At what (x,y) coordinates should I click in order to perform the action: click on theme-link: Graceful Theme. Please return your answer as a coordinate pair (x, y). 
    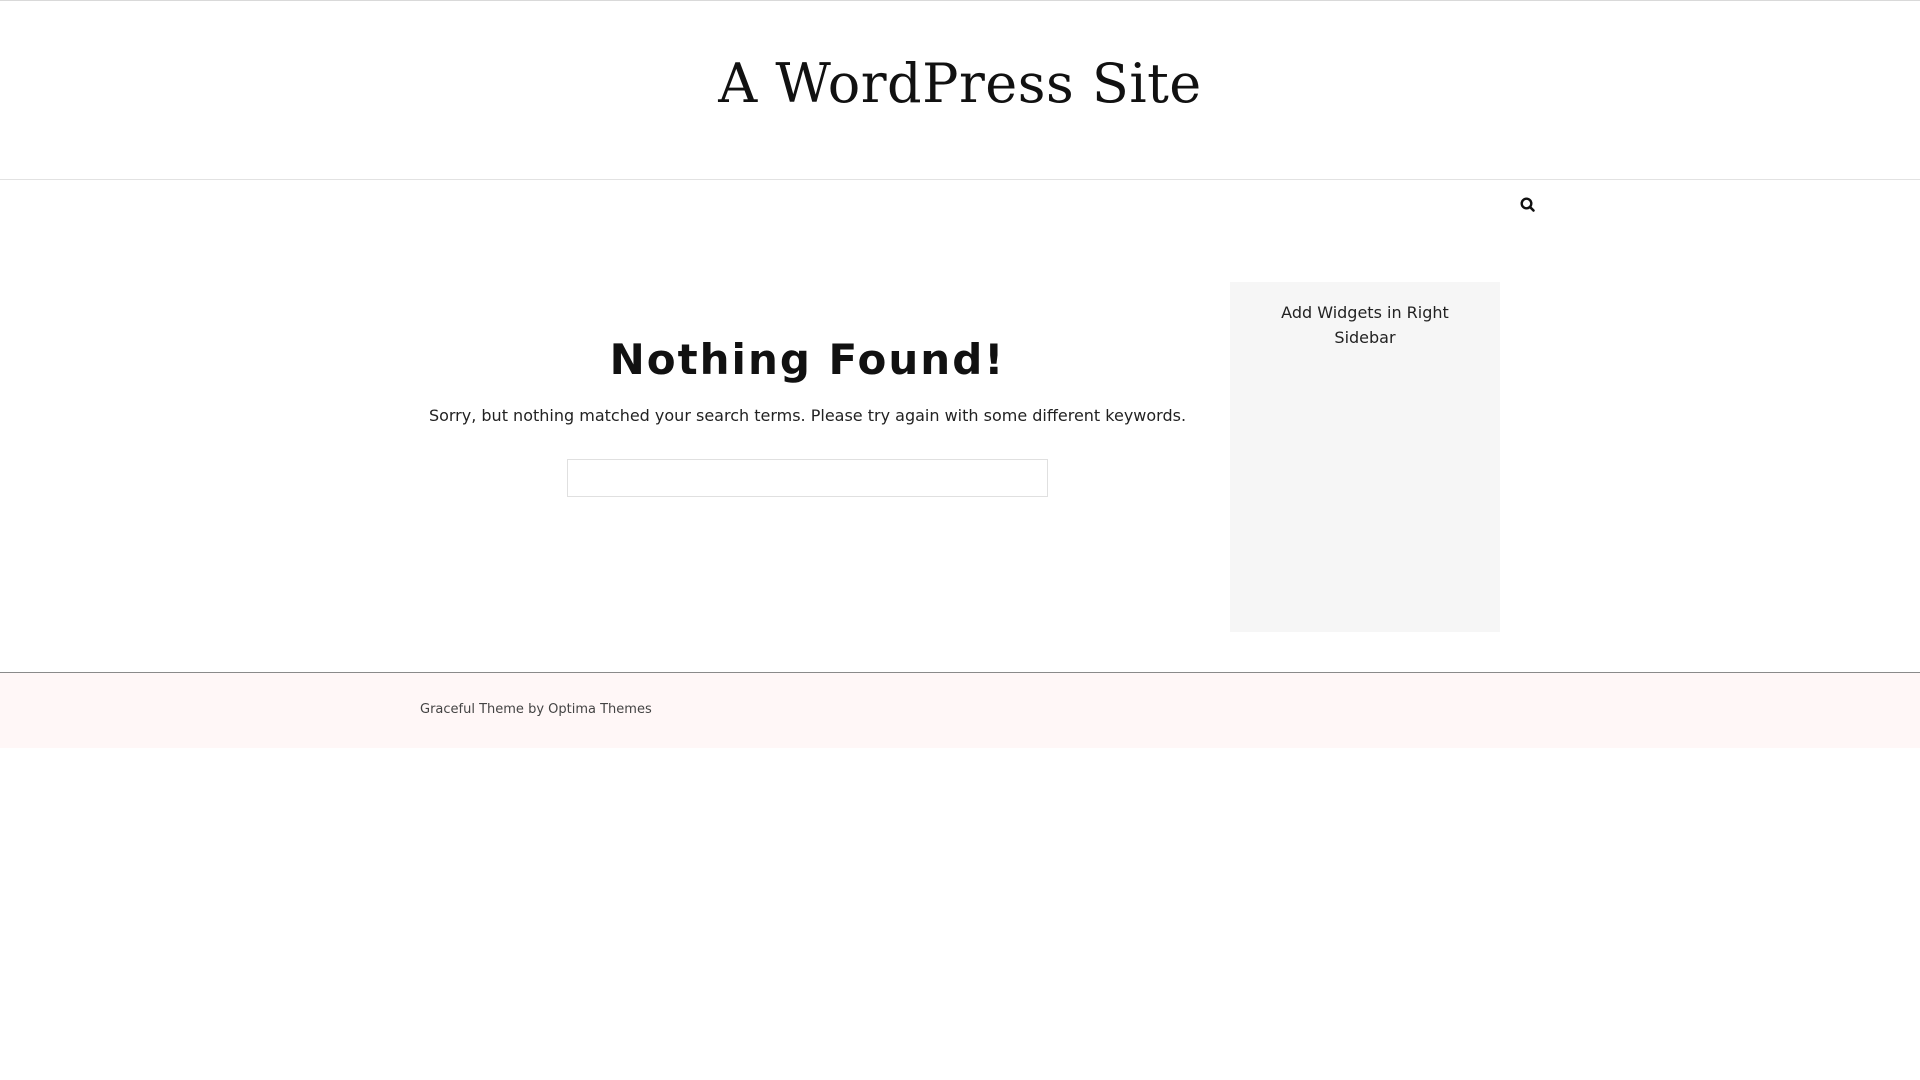
    Looking at the image, I should click on (472, 709).